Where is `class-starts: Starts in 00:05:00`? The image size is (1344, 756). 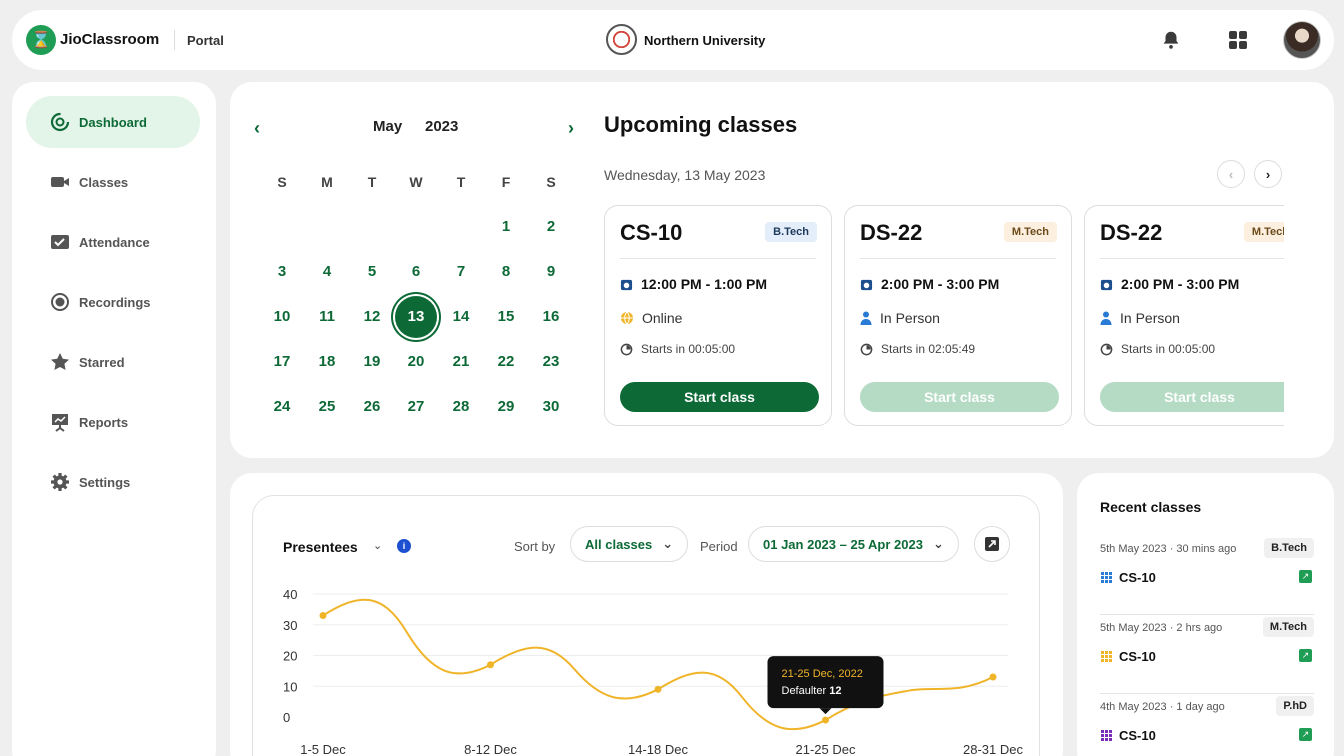
class-starts: Starts in 00:05:00 is located at coordinates (1168, 349).